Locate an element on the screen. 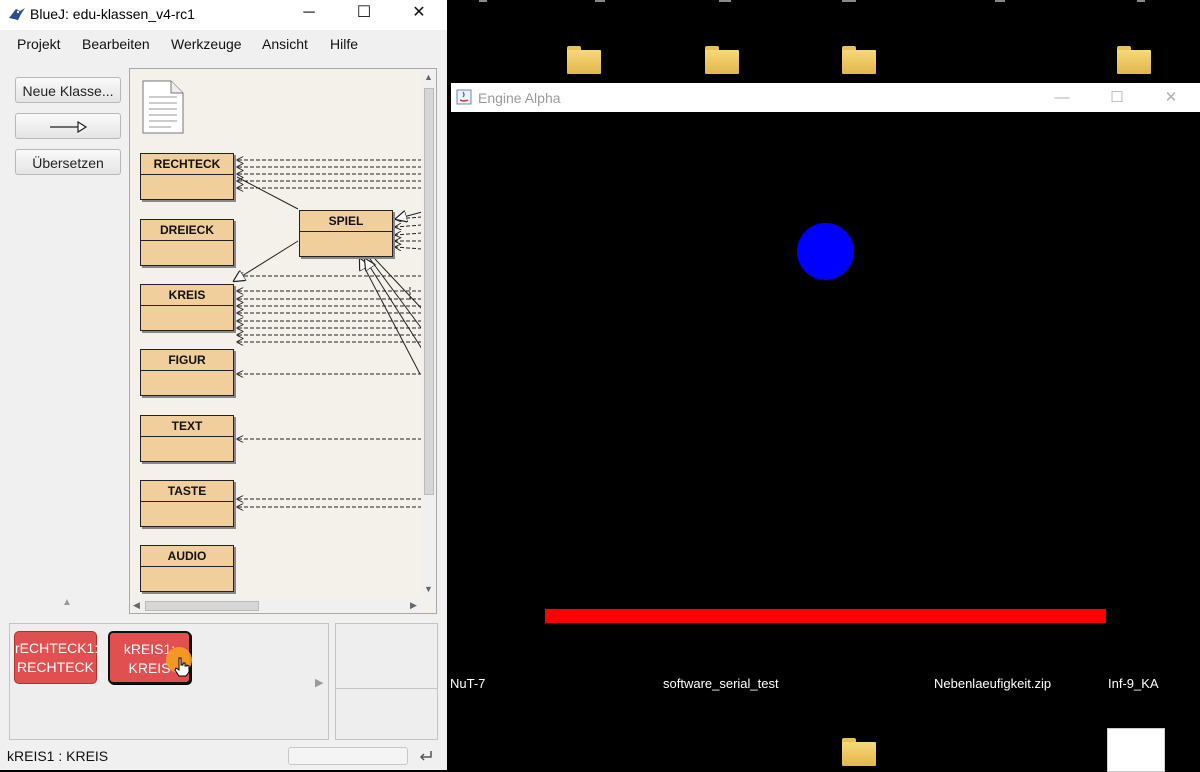  class-kreis: KREIS is located at coordinates (187, 307).